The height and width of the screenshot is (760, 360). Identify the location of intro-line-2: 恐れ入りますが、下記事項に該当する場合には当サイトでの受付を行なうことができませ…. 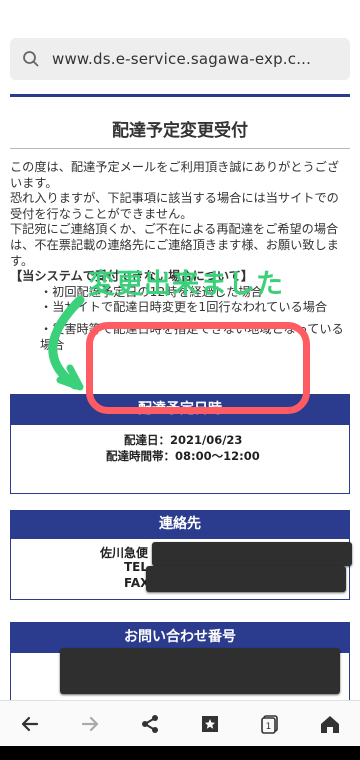
(174, 206).